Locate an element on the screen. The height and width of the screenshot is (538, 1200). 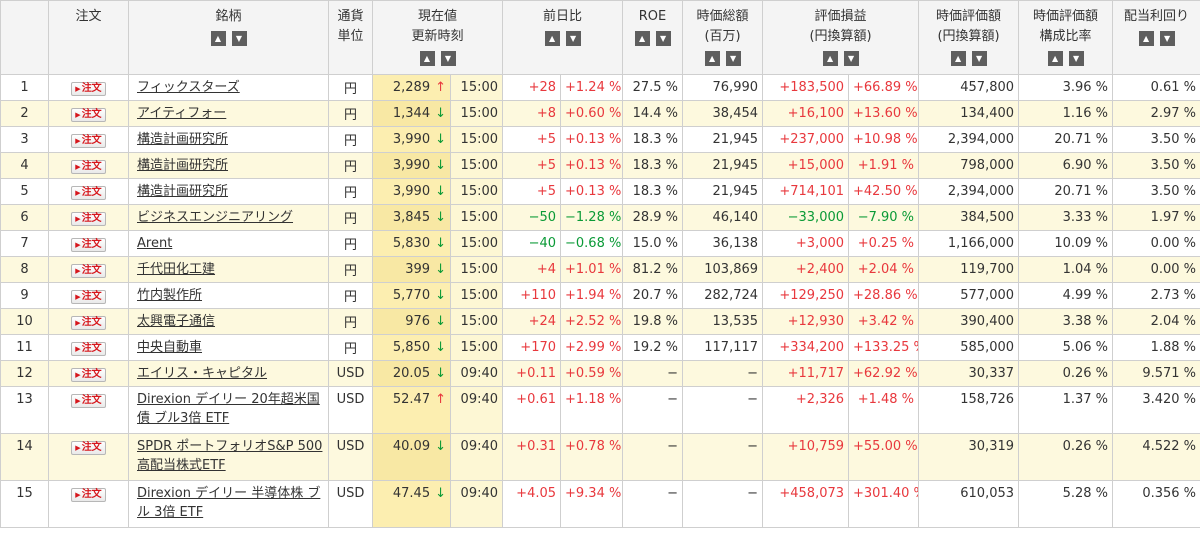
valuation-value: 2,394,000 is located at coordinates (969, 139).